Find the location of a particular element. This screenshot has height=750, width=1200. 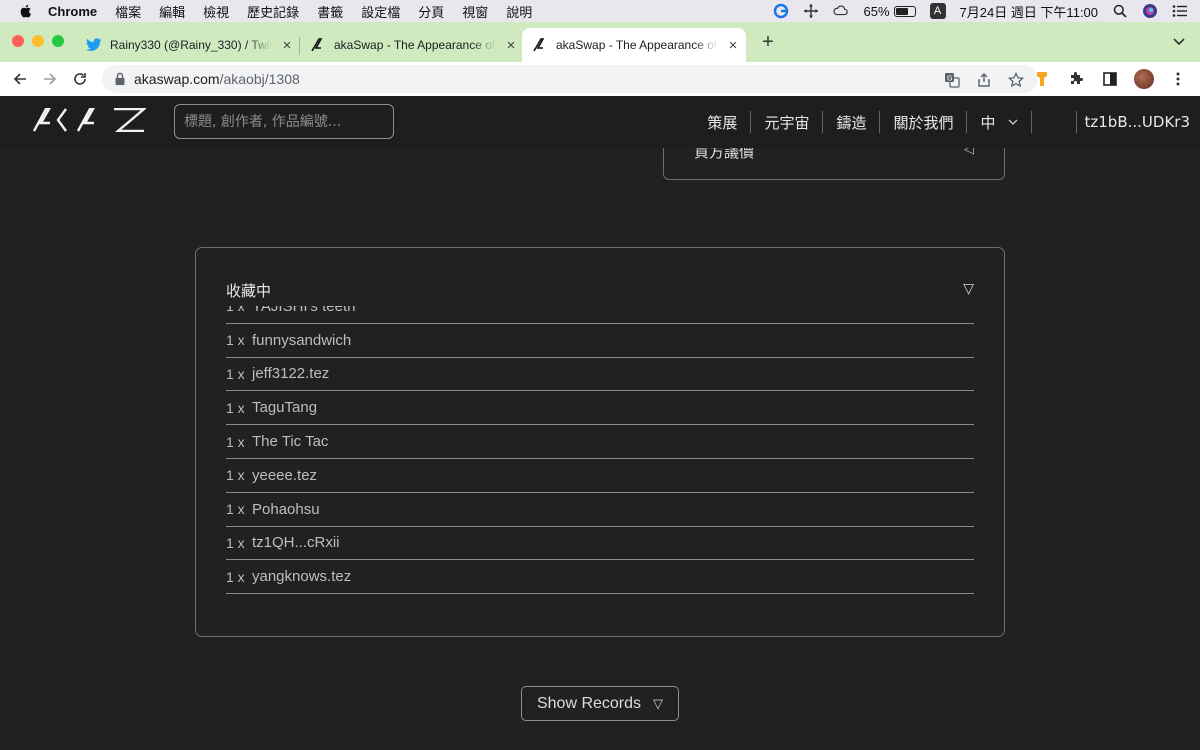

menu-bookmarks: 書籤 is located at coordinates (330, 11).